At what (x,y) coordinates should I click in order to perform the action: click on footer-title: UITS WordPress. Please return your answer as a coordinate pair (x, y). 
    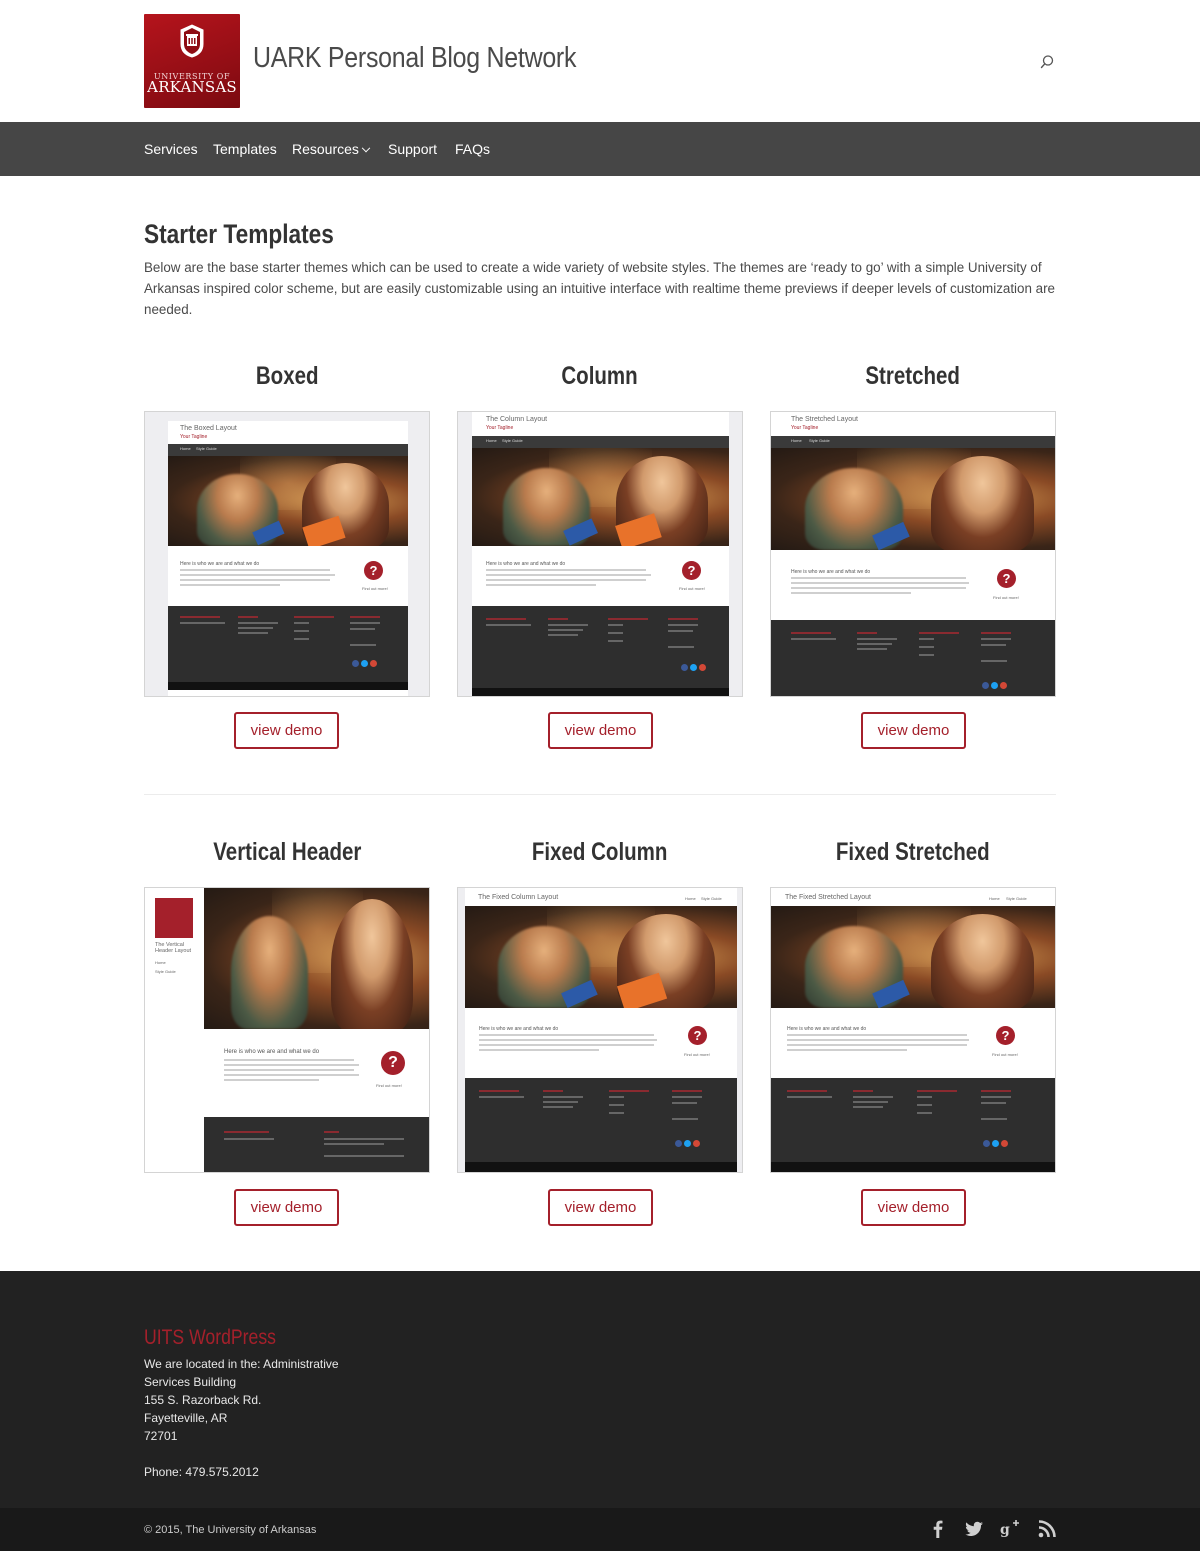
    Looking at the image, I should click on (210, 1337).